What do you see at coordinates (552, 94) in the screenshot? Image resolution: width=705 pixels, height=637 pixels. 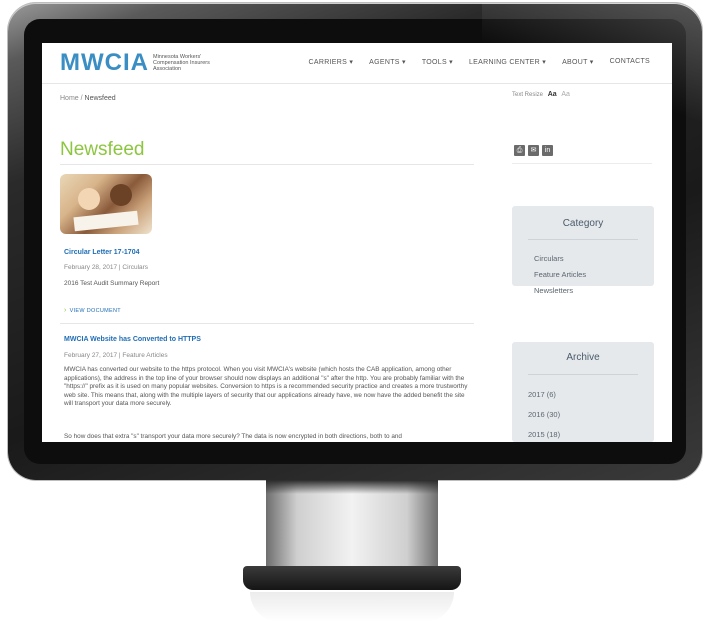 I see `text-resize-large: Aa` at bounding box center [552, 94].